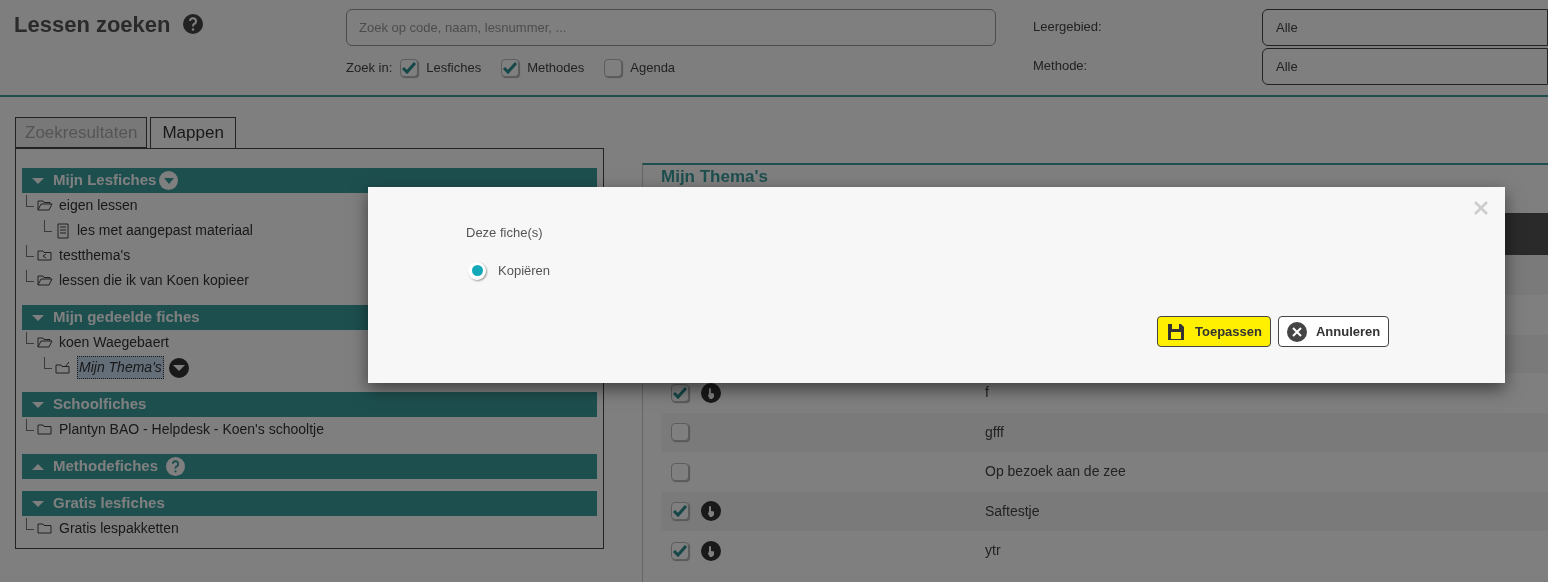  I want to click on section-header: Schoolfiches, so click(309, 404).